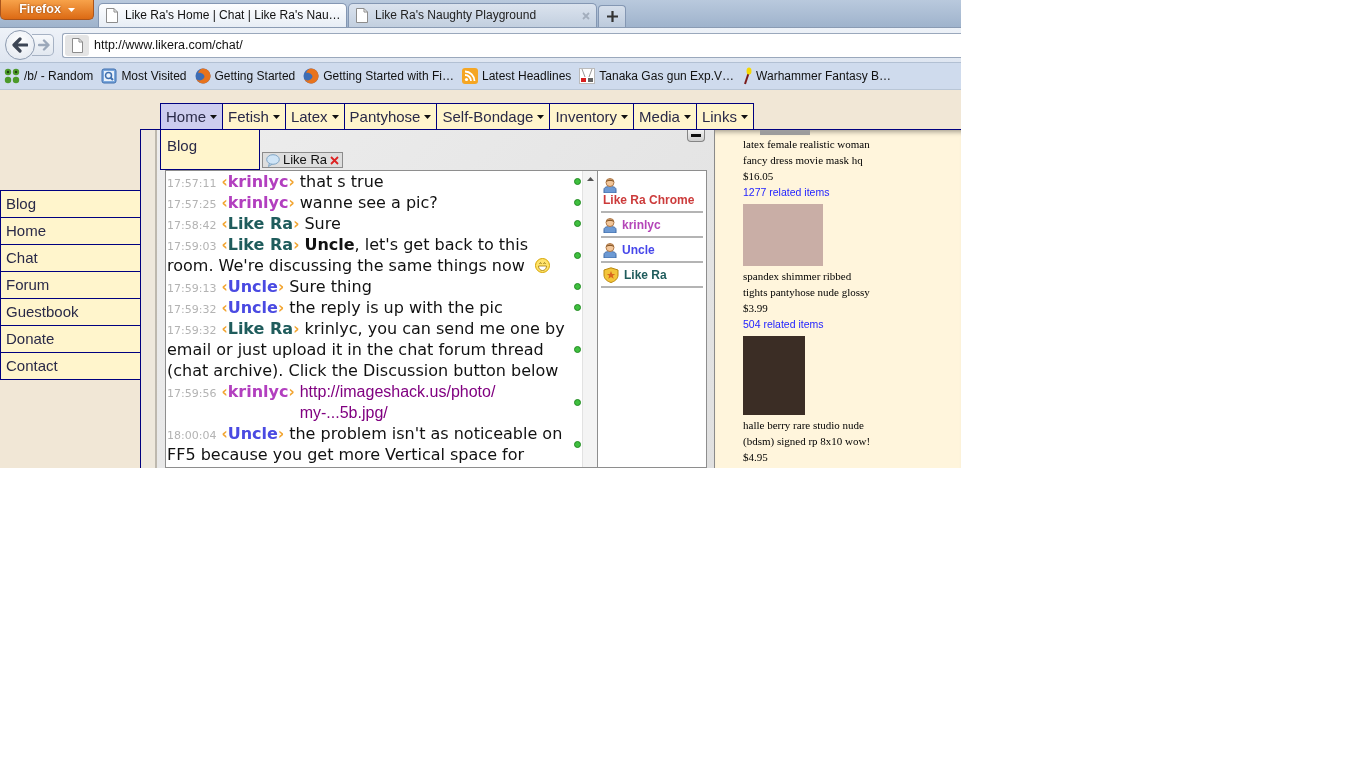 The image size is (1366, 768). What do you see at coordinates (516, 76) in the screenshot?
I see `bookmark-link: Latest Headlines` at bounding box center [516, 76].